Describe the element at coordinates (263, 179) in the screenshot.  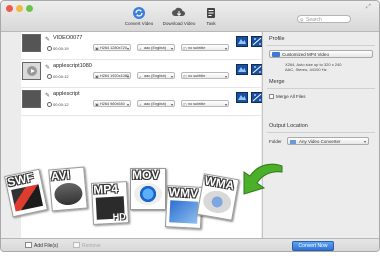
I see `curved-arrow-icon` at that location.